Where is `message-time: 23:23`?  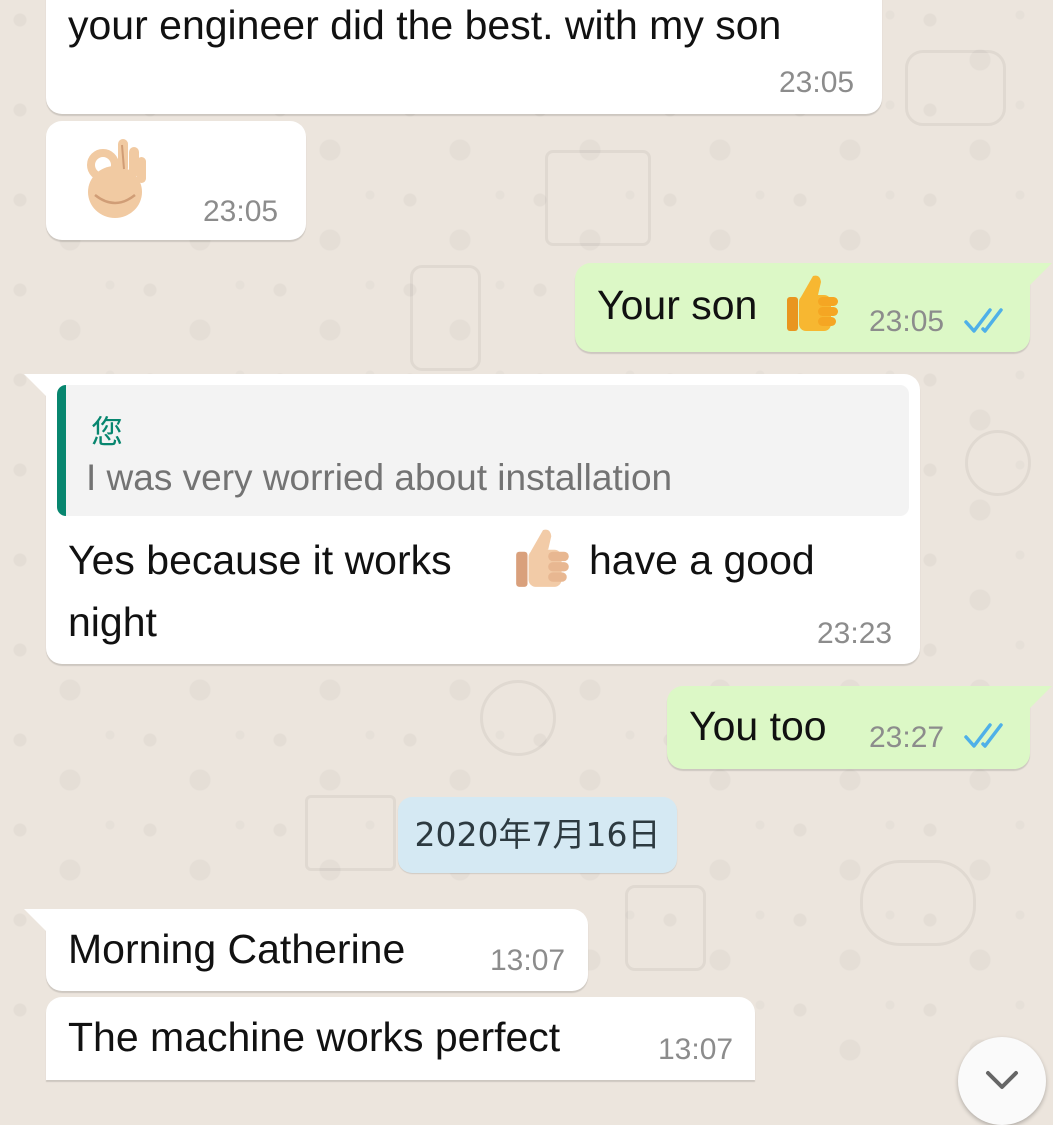 message-time: 23:23 is located at coordinates (855, 633).